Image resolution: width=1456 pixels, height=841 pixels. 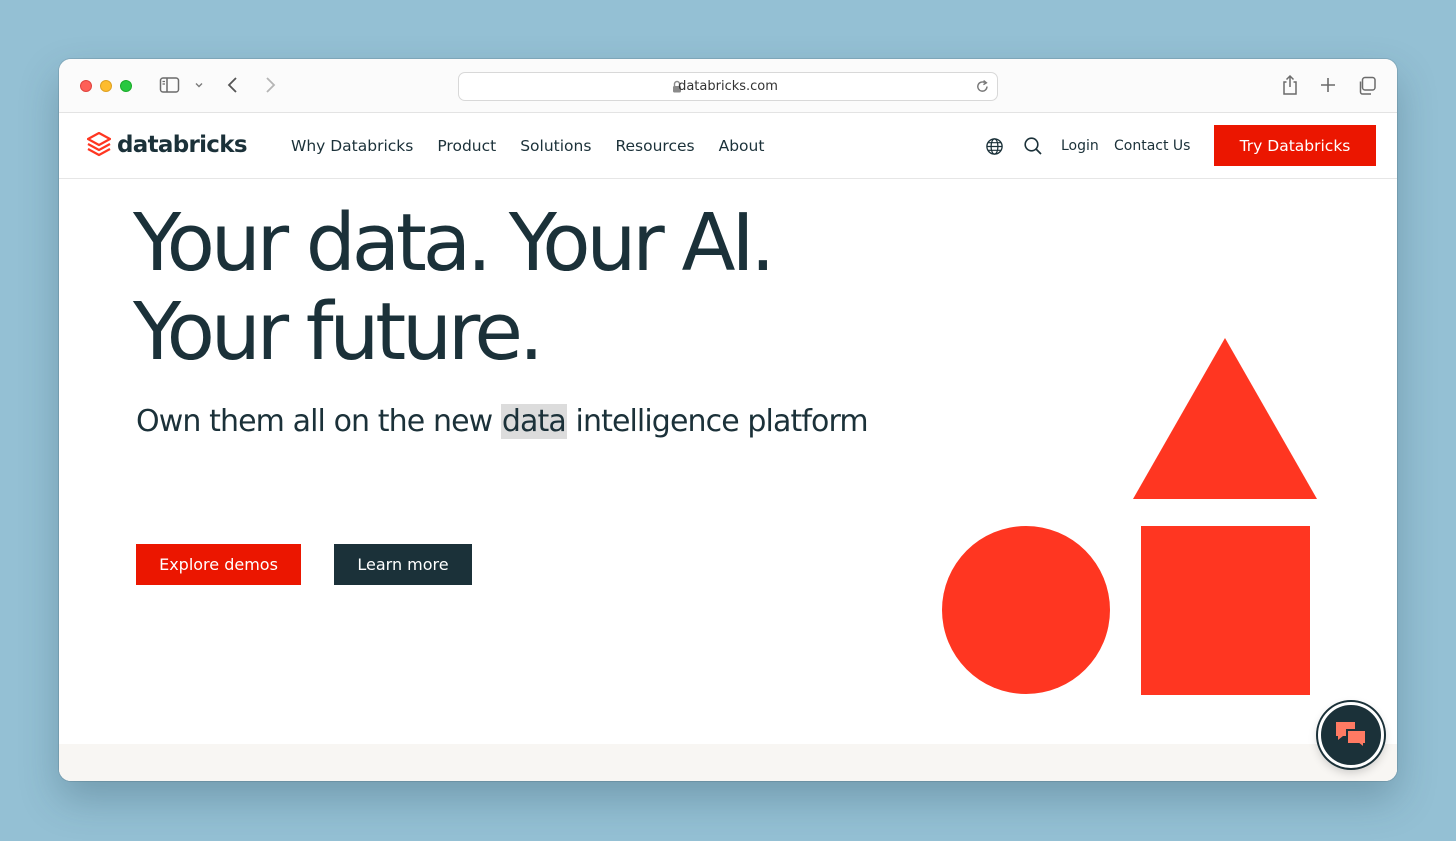 What do you see at coordinates (1295, 145) in the screenshot?
I see `try-databricks-button: Try Databricks` at bounding box center [1295, 145].